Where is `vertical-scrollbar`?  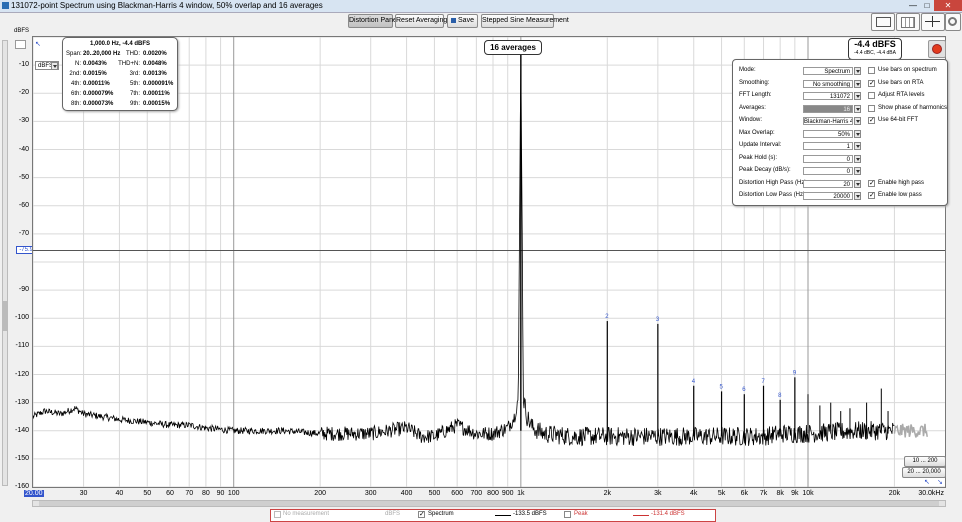 vertical-scrollbar is located at coordinates (5, 263).